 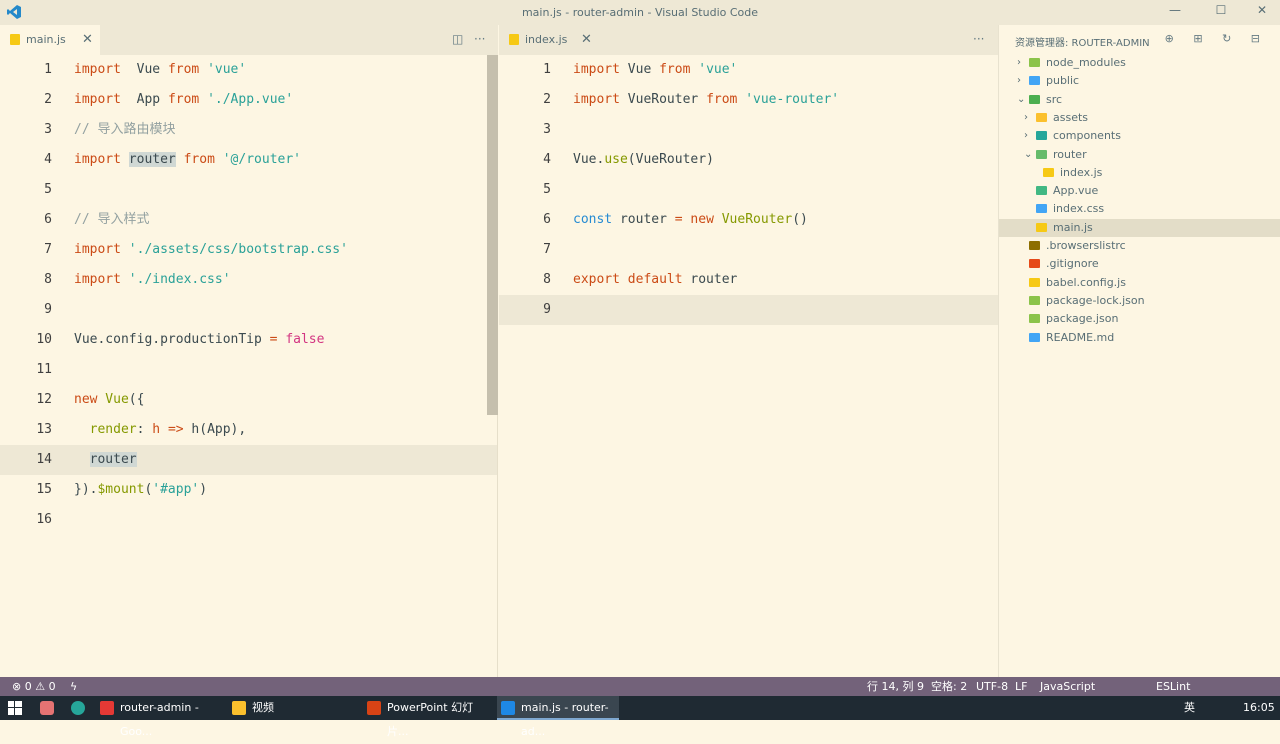 I want to click on code-line: 2 import App from './App.vue', so click(x=248, y=100).